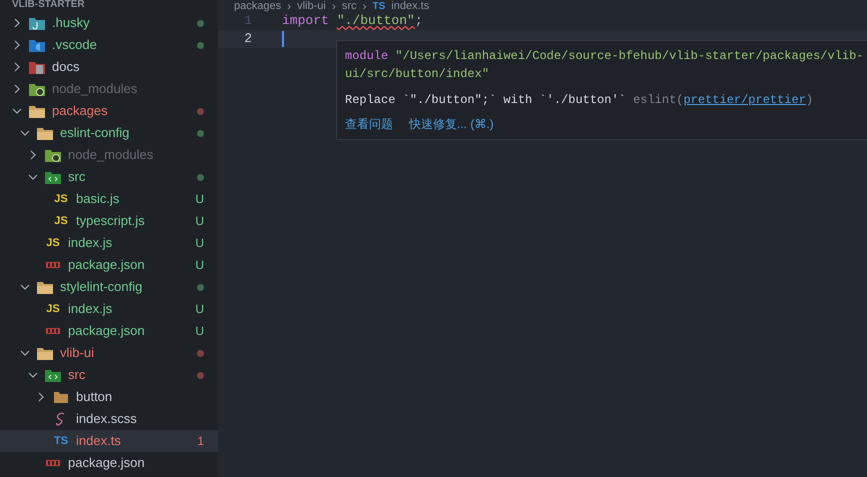 The width and height of the screenshot is (867, 477). Describe the element at coordinates (109, 23) in the screenshot. I see `tree-item: .husky` at that location.